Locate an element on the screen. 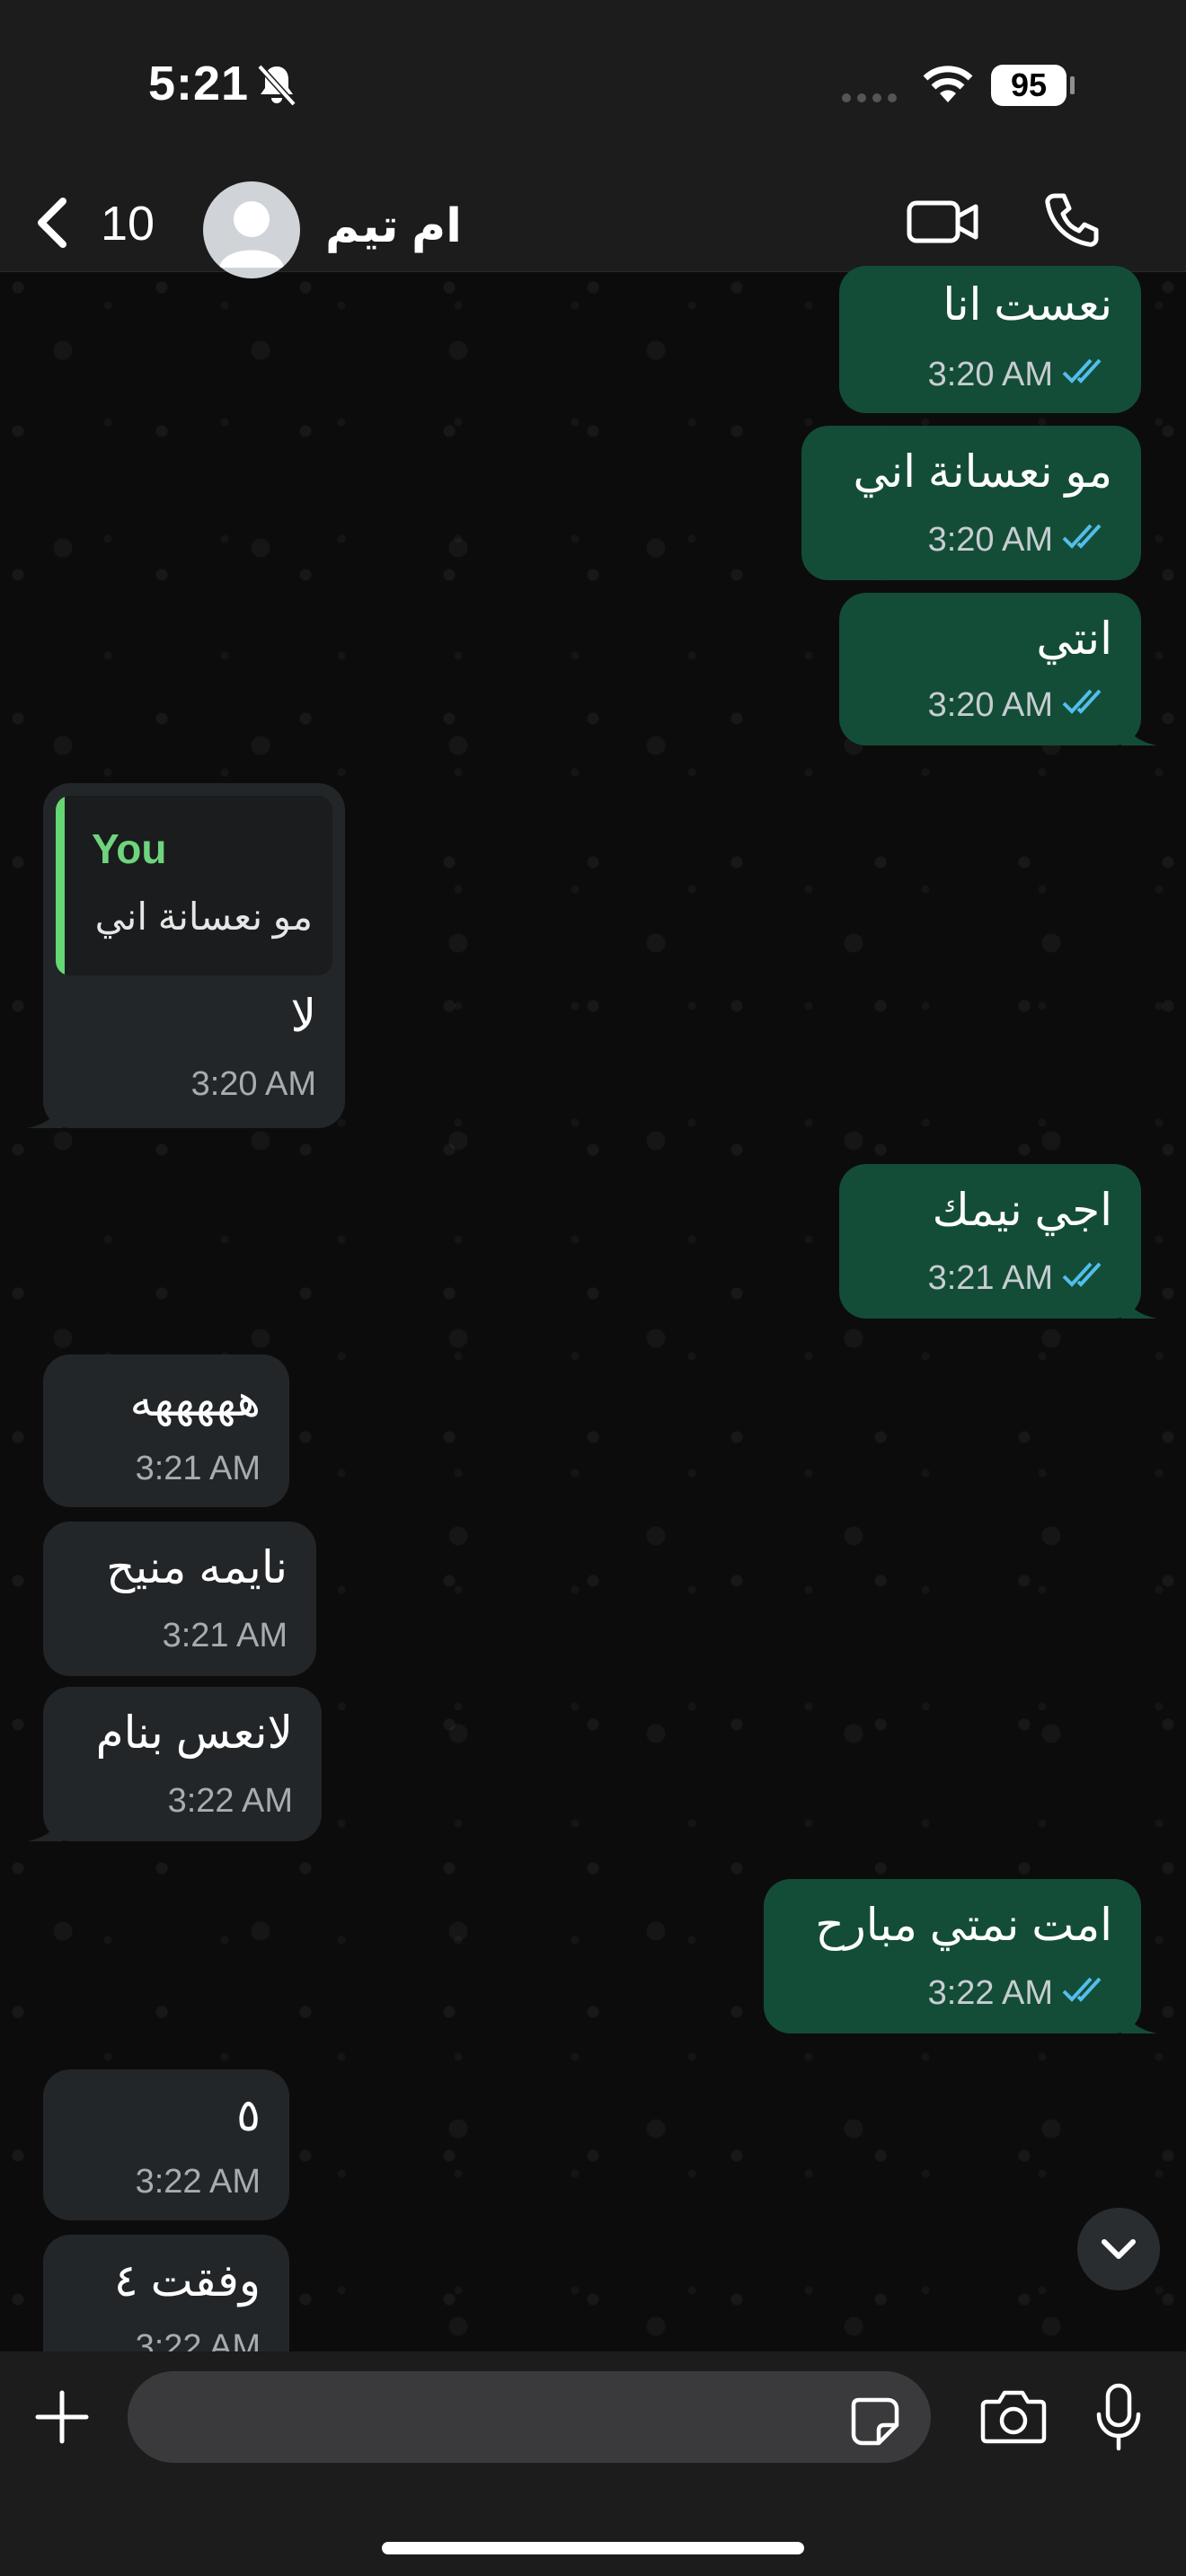 The image size is (1186, 2576). camera-button is located at coordinates (1013, 2419).